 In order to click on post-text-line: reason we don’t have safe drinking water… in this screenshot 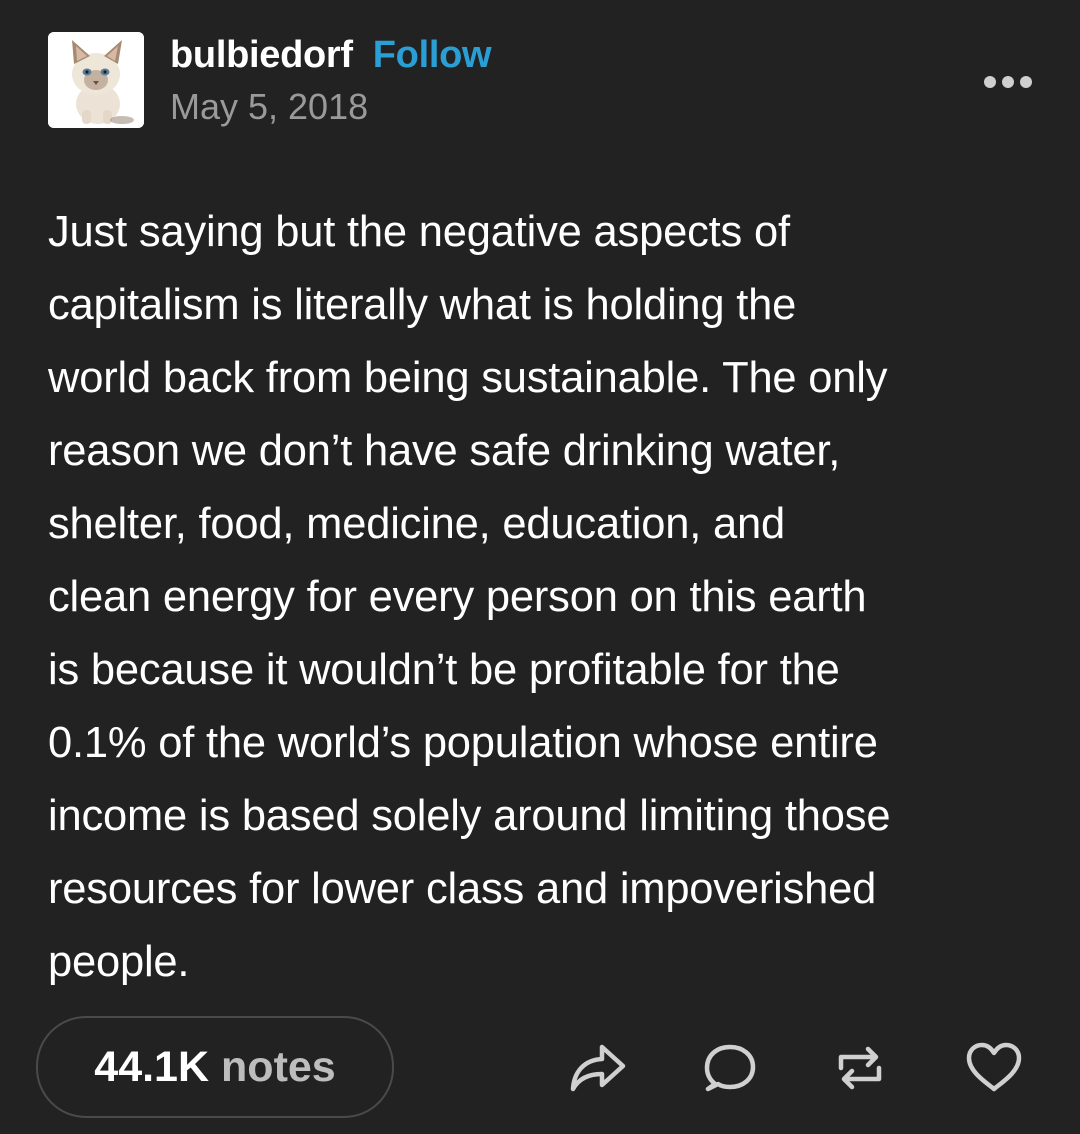, I will do `click(444, 451)`.